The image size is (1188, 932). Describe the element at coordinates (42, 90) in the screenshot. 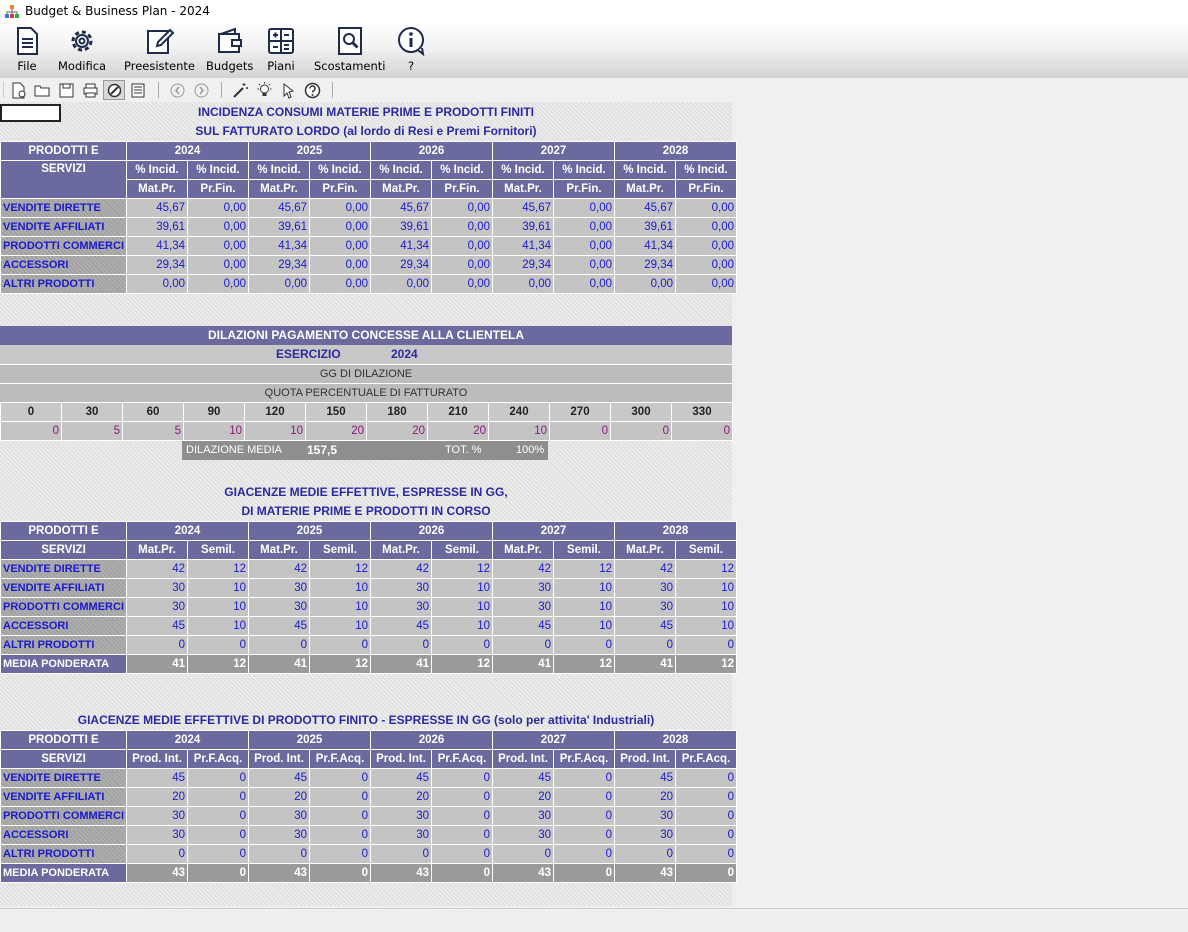

I see `open-button` at that location.